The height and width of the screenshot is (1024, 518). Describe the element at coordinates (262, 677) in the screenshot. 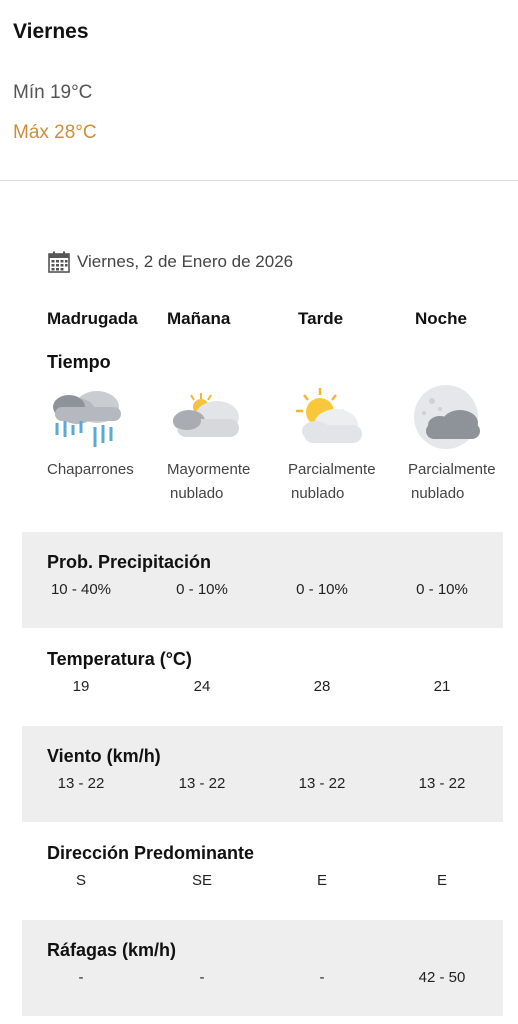

I see `temperature-row: Temperatura (°C) 19 24 28 21` at that location.